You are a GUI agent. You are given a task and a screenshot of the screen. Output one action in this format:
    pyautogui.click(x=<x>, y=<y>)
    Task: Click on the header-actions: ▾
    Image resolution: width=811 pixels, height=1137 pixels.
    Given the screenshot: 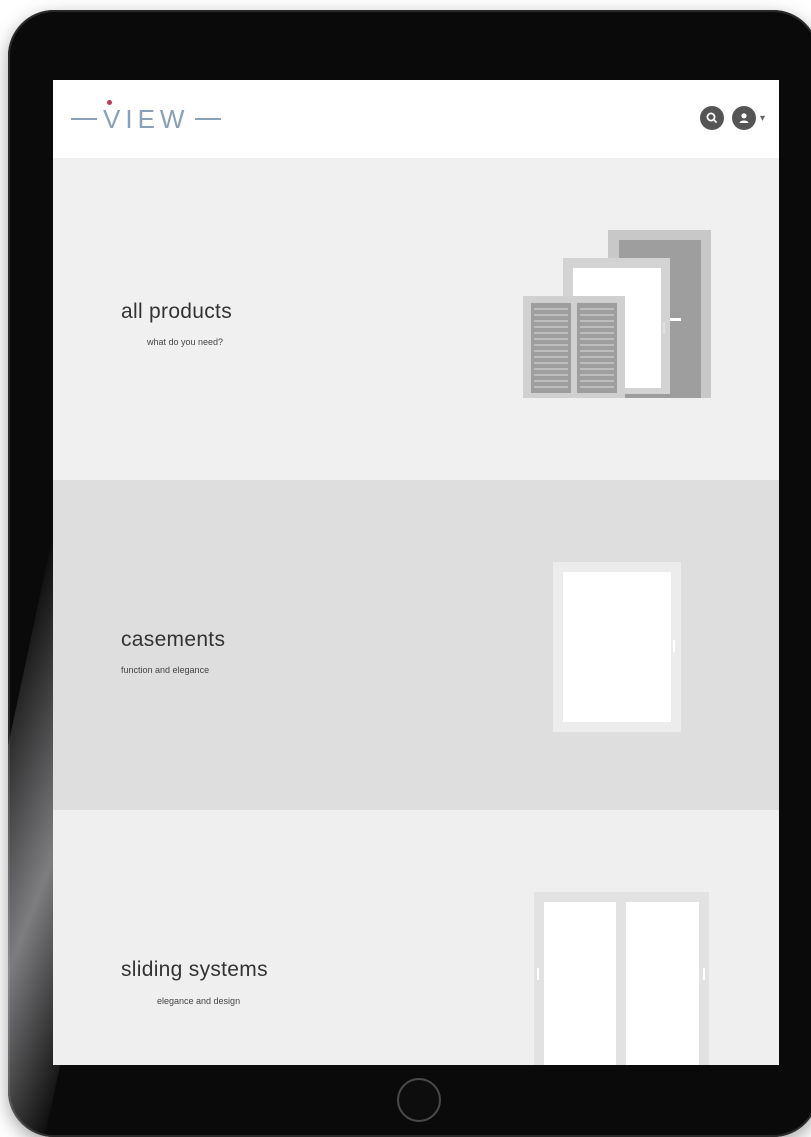 What is the action you would take?
    pyautogui.click(x=732, y=118)
    